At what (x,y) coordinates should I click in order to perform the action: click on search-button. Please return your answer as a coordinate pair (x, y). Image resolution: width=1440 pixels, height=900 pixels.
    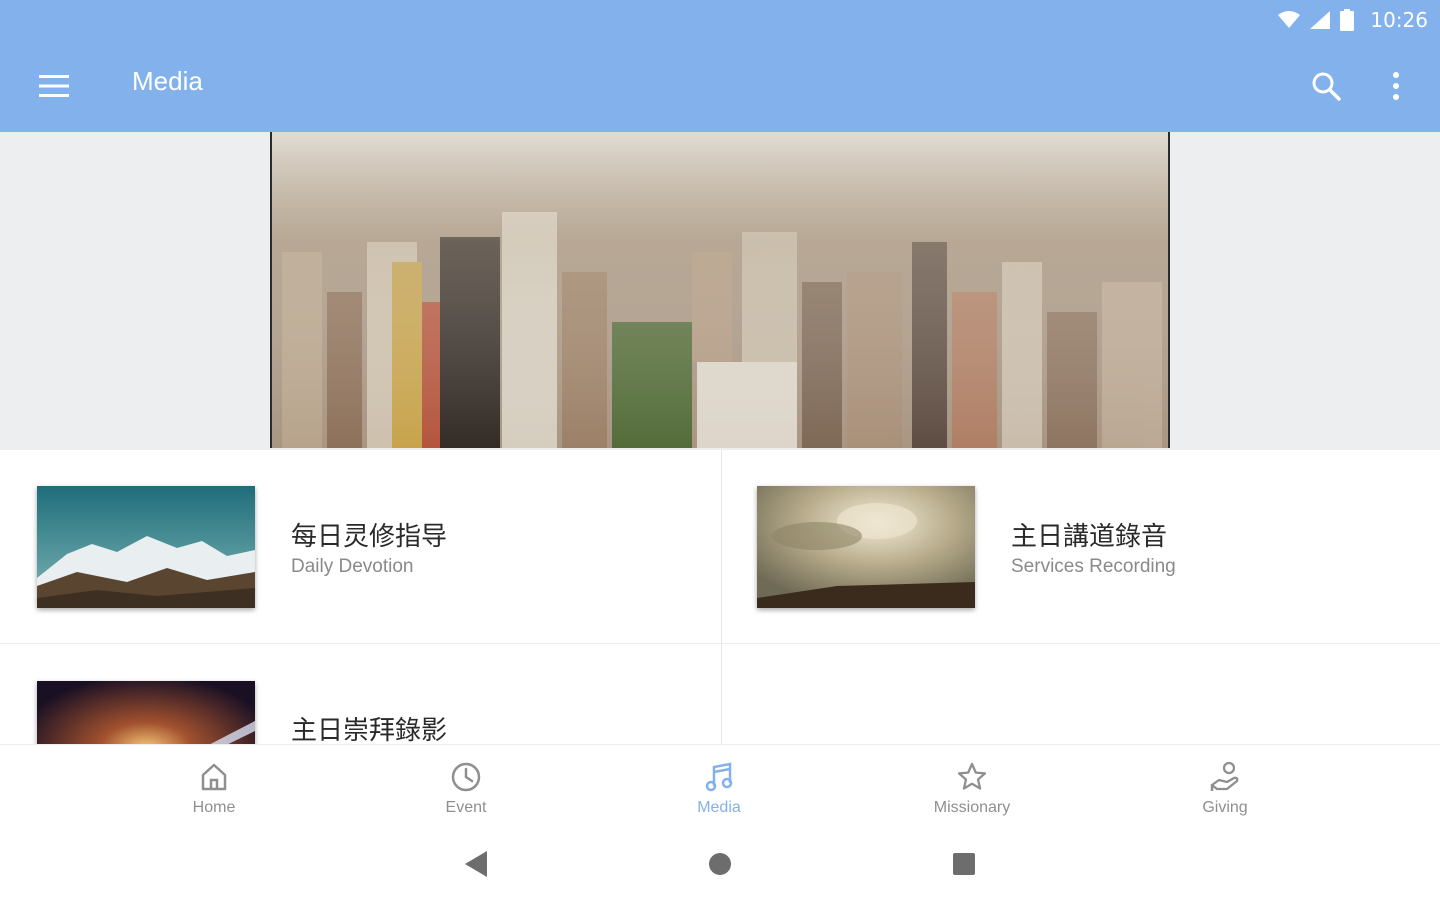
    Looking at the image, I should click on (1326, 86).